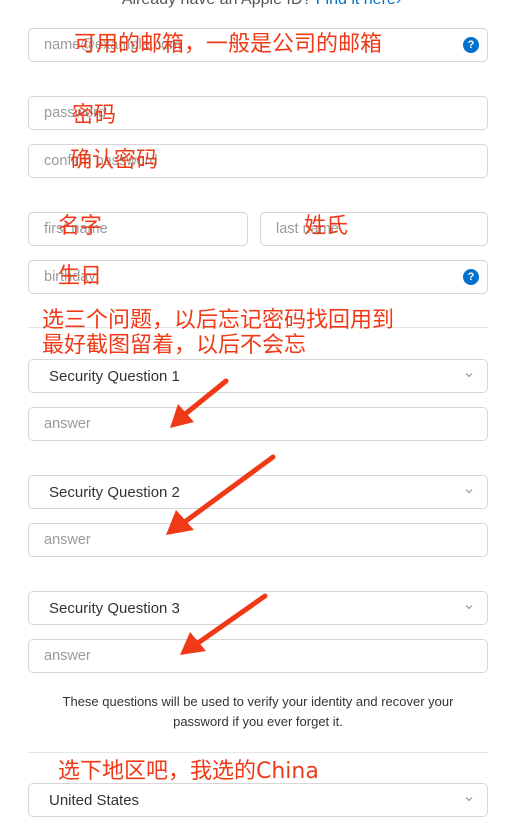 The image size is (523, 838). I want to click on annotation-arrows, so click(221, 516).